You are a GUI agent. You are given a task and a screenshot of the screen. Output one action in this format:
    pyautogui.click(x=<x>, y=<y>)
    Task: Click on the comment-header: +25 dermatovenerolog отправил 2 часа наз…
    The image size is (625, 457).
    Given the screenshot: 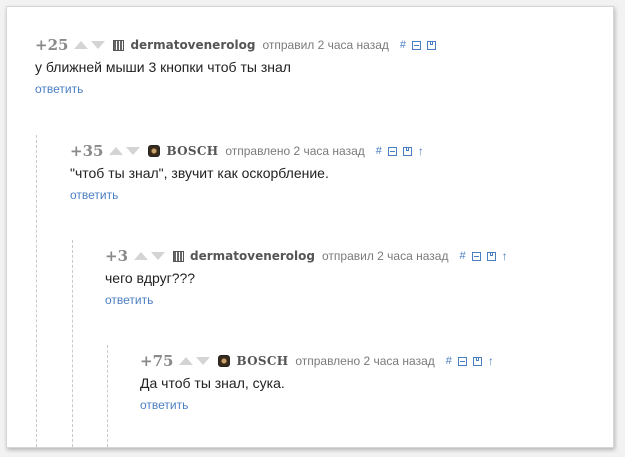 What is the action you would take?
    pyautogui.click(x=238, y=45)
    